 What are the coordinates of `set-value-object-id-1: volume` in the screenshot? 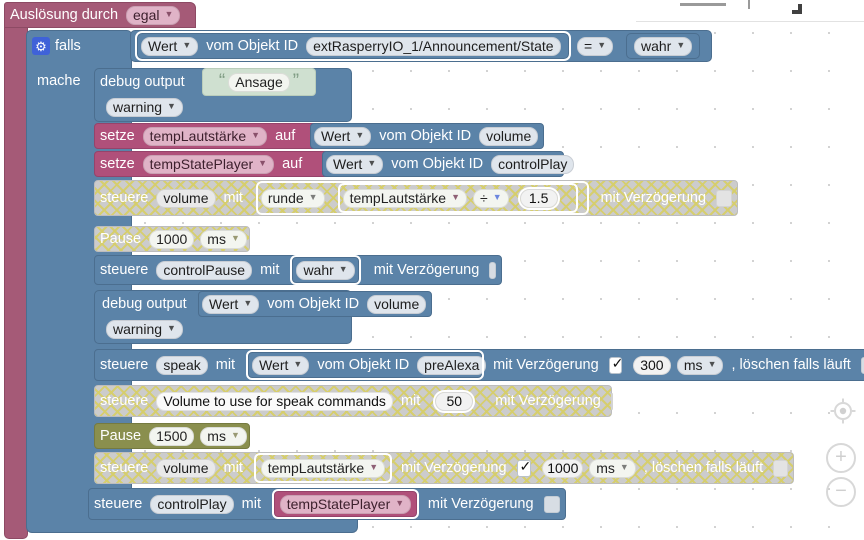 It's located at (509, 136).